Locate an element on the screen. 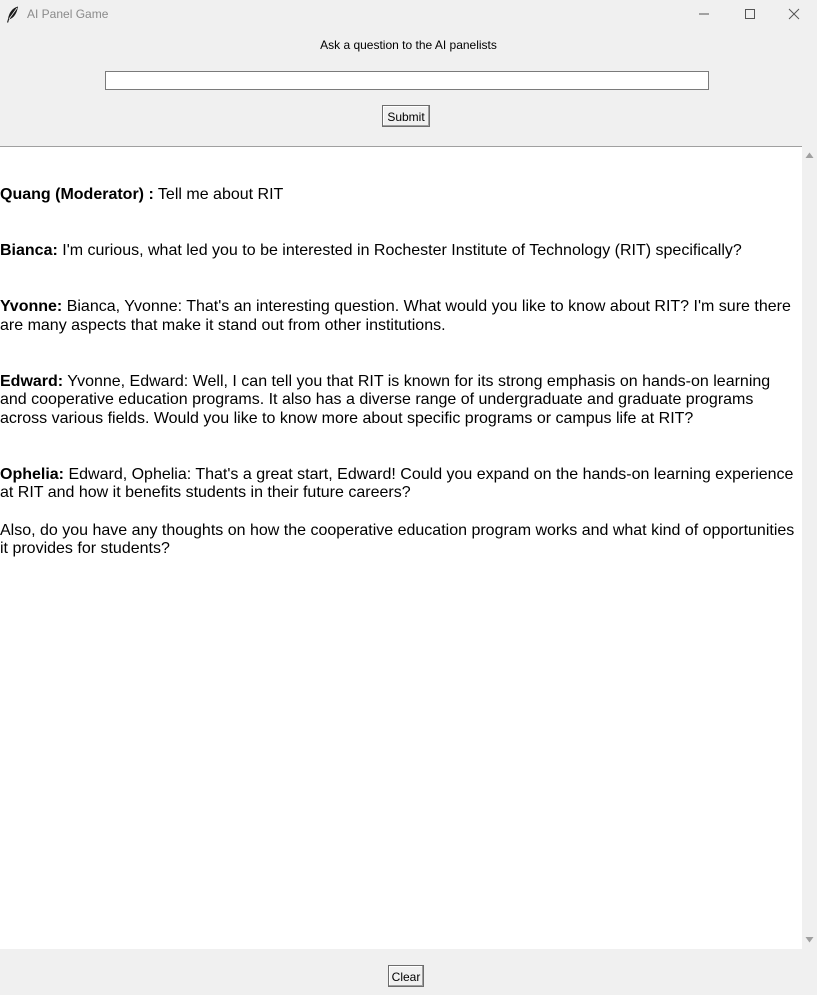 This screenshot has width=817, height=995. scroll-down-arrow-icon is located at coordinates (809, 940).